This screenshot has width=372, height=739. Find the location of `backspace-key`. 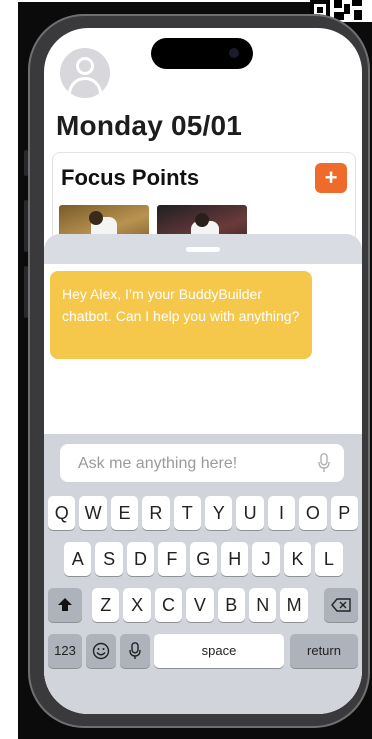

backspace-key is located at coordinates (341, 605).